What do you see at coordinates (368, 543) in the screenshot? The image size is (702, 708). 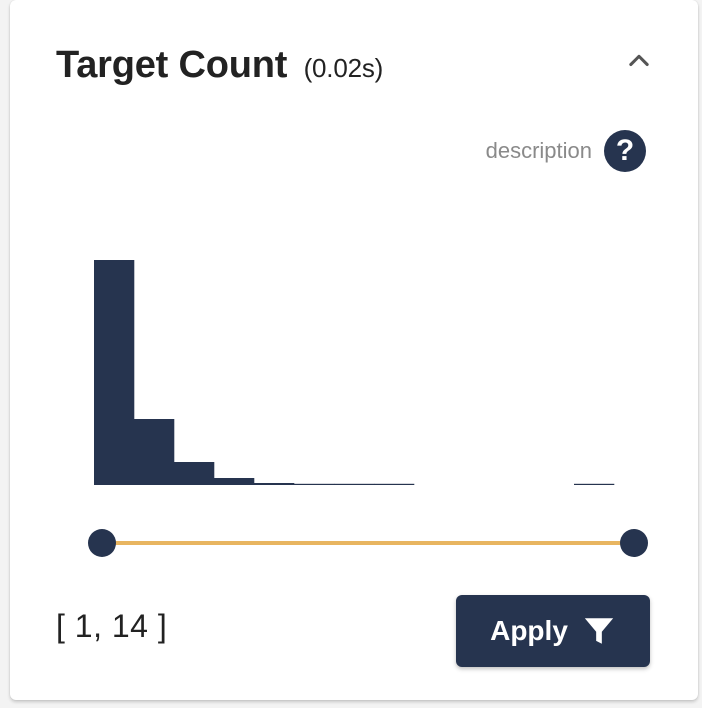 I see `range-slider` at bounding box center [368, 543].